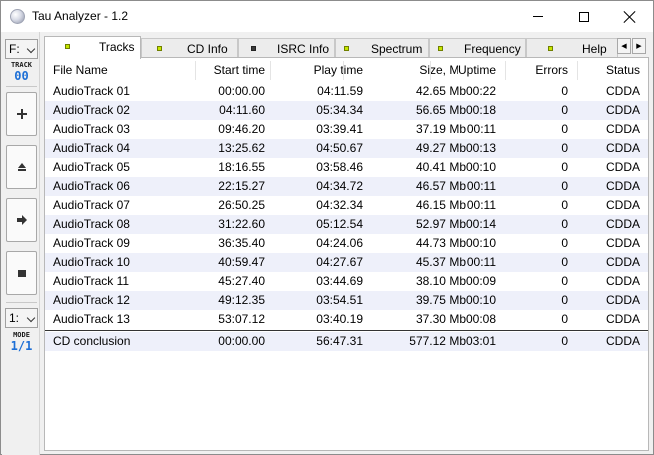 The width and height of the screenshot is (654, 455). Describe the element at coordinates (91, 281) in the screenshot. I see `file-name-cell: AudioTrack 11` at that location.